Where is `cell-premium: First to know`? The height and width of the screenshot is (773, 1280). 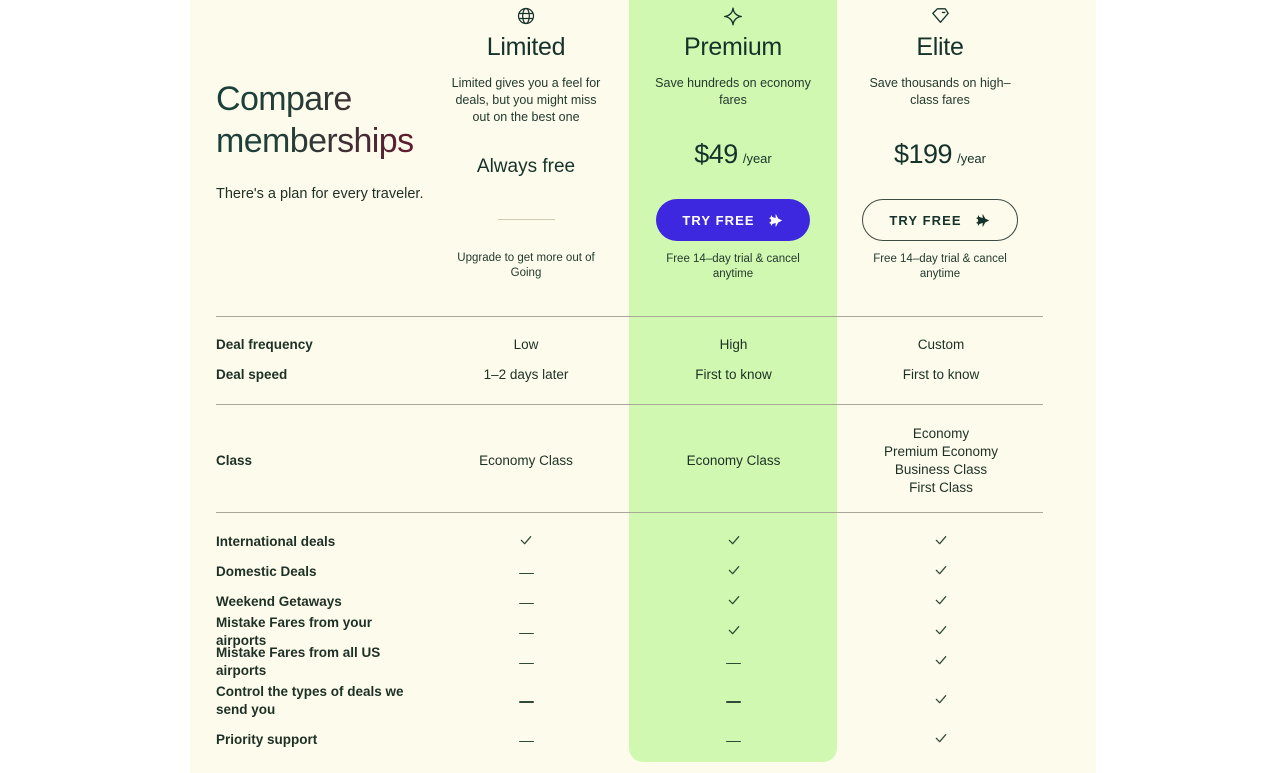
cell-premium: First to know is located at coordinates (733, 374).